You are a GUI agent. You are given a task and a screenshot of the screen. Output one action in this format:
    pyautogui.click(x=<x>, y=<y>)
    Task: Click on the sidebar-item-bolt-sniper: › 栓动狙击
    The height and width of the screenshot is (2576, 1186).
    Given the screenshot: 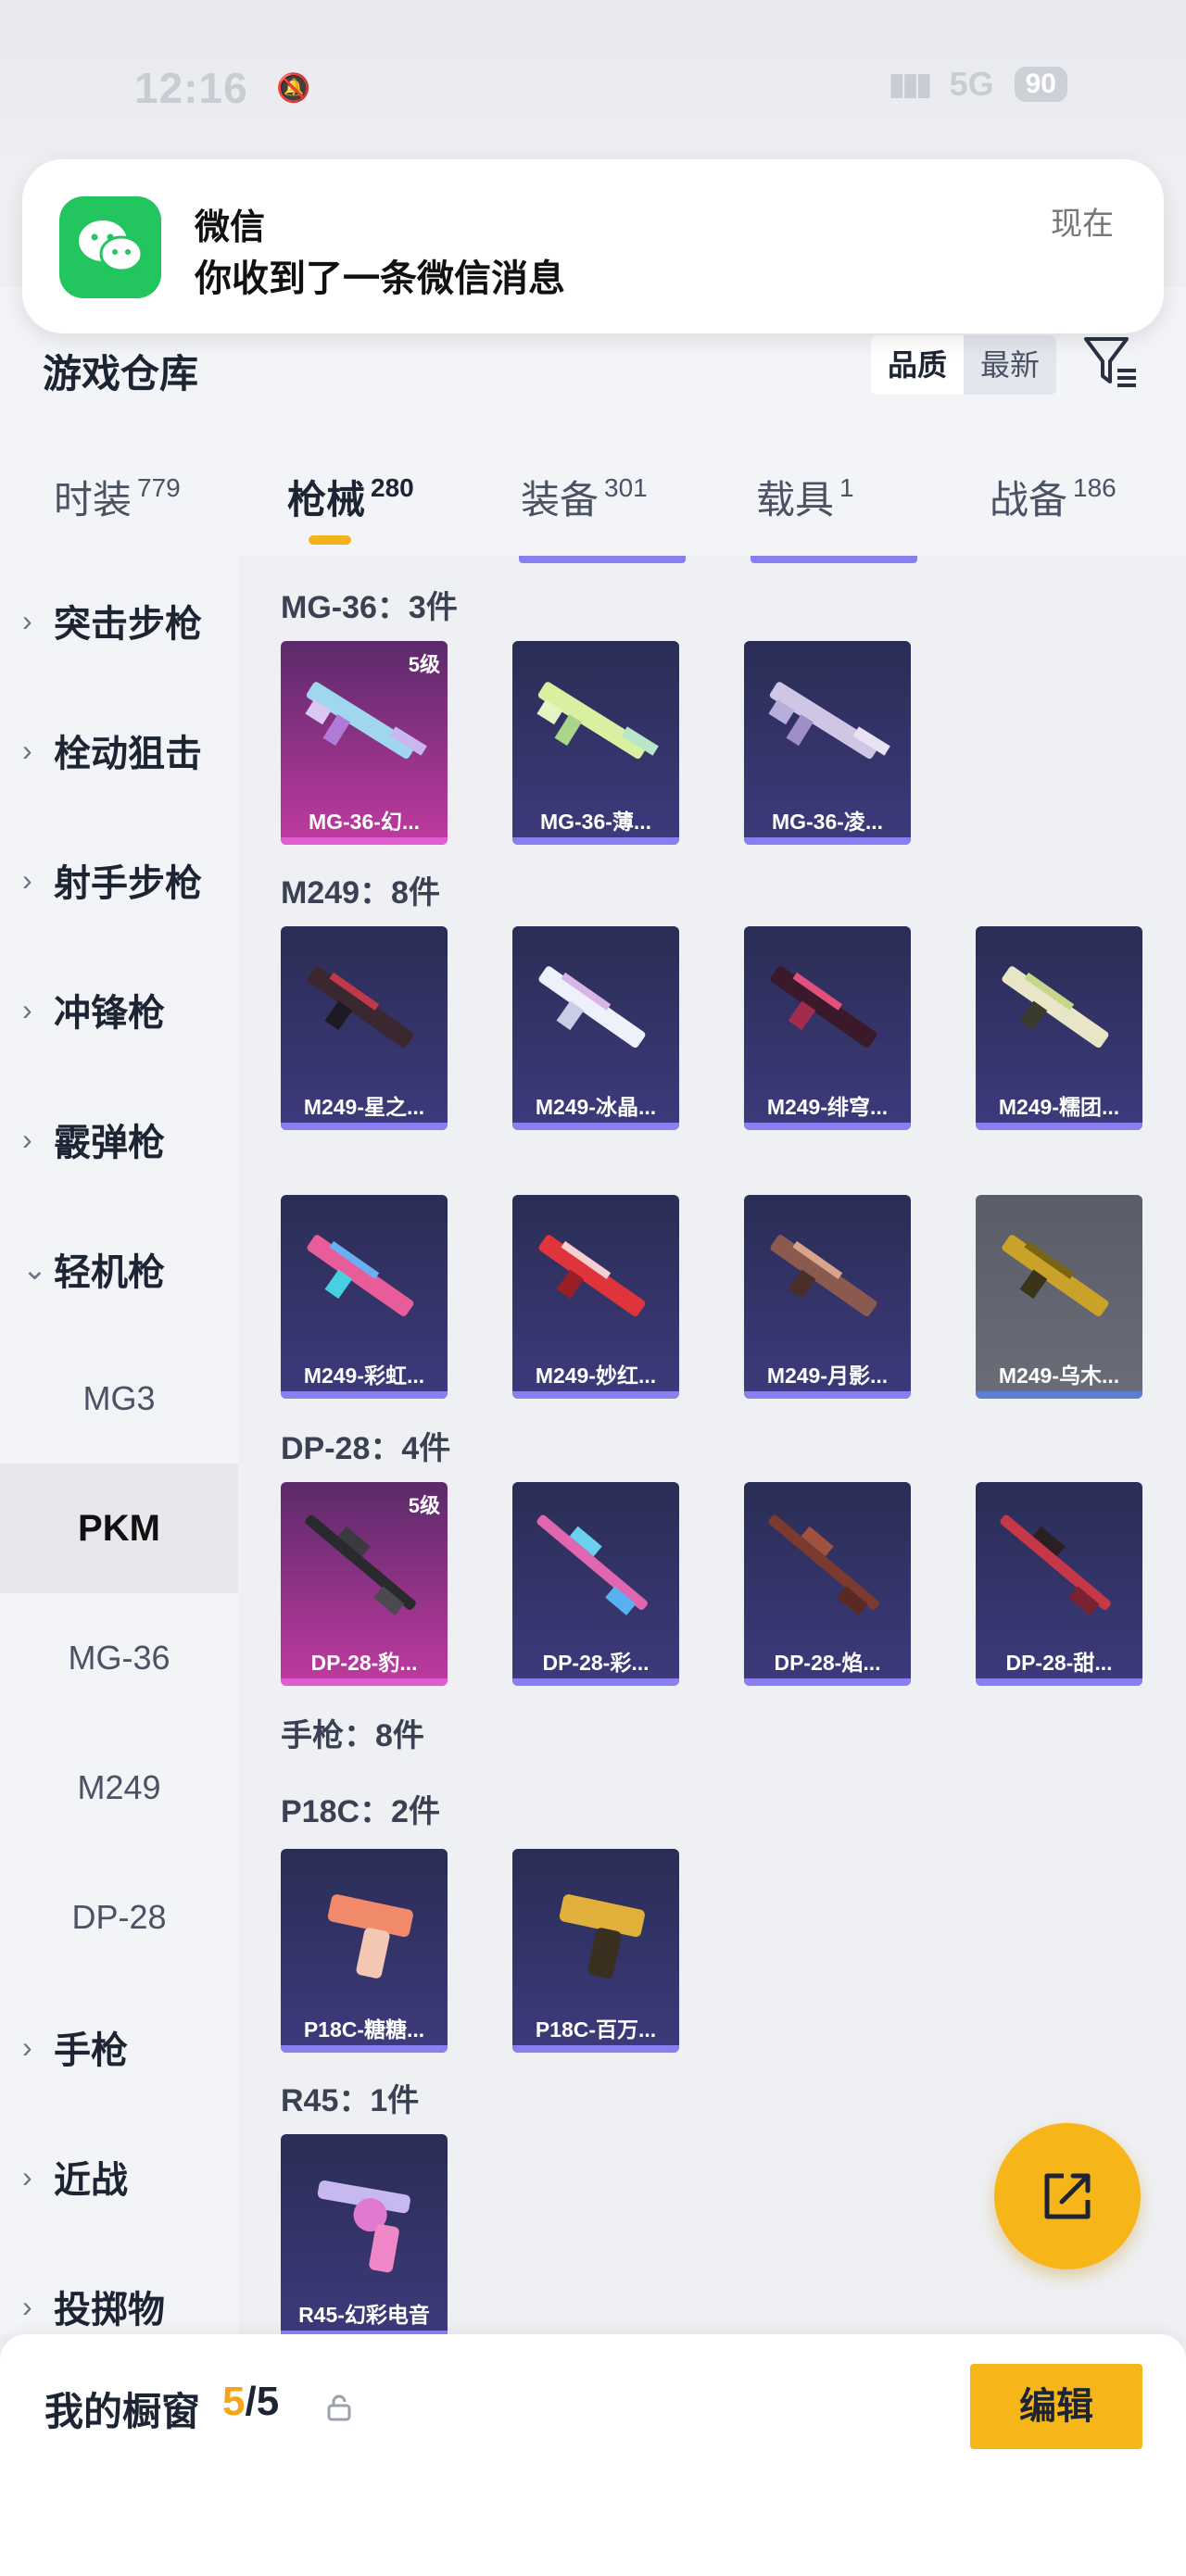 What is the action you would take?
    pyautogui.click(x=119, y=750)
    